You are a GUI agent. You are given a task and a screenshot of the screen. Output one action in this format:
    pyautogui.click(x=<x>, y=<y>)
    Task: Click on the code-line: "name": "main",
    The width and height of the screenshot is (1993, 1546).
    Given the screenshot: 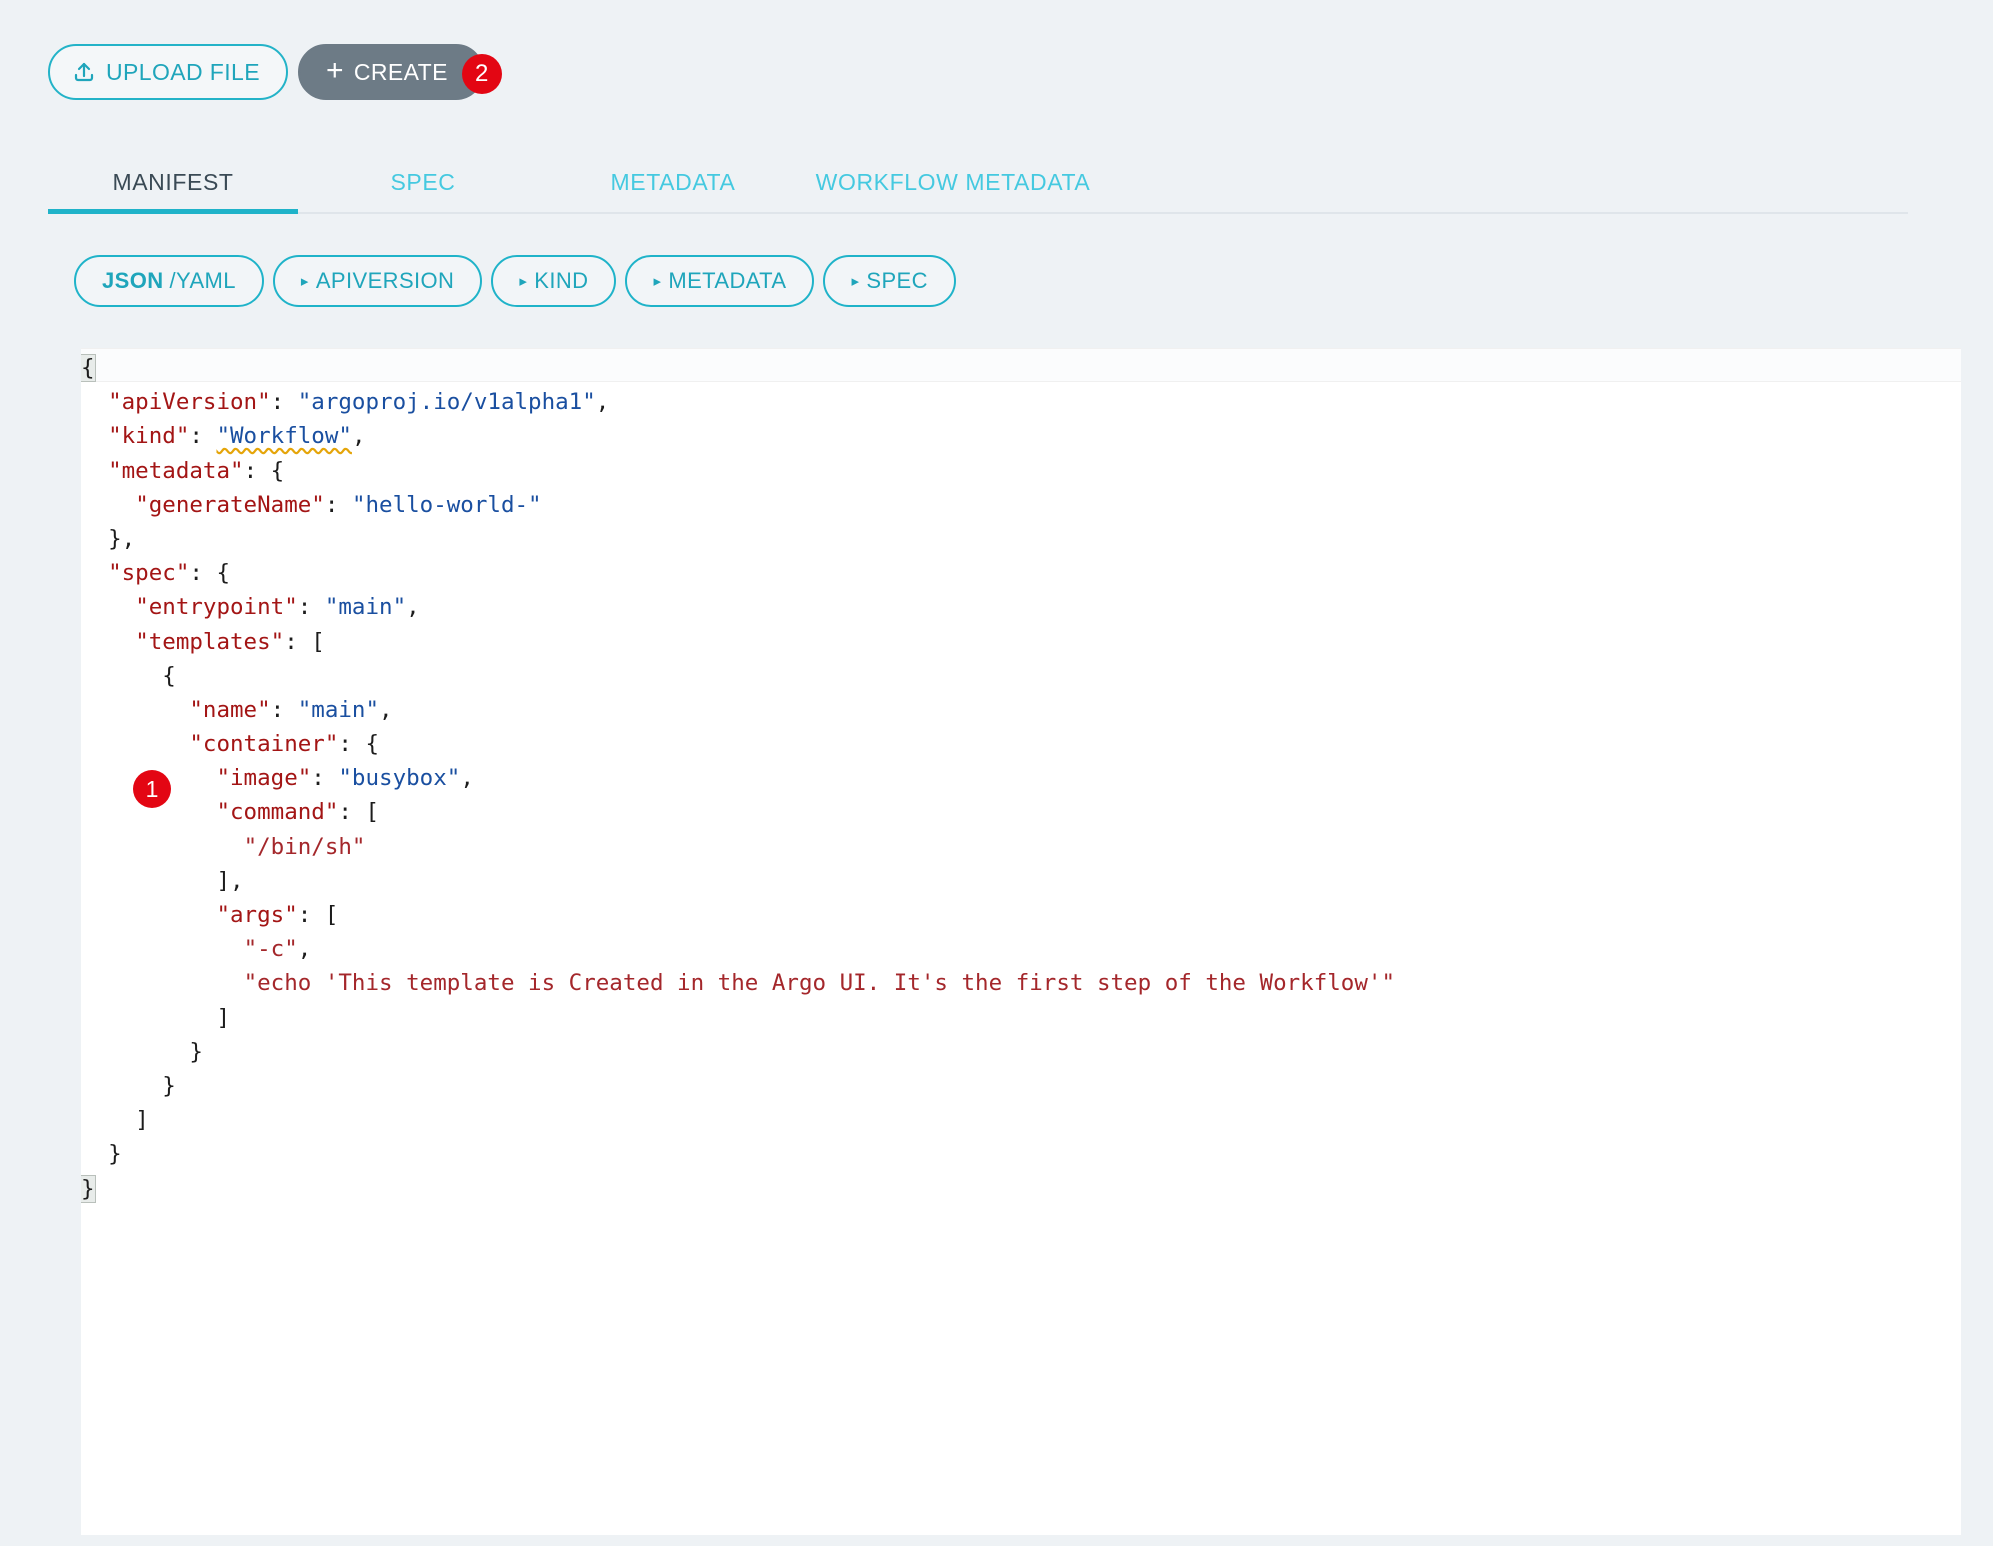 What is the action you would take?
    pyautogui.click(x=1021, y=710)
    